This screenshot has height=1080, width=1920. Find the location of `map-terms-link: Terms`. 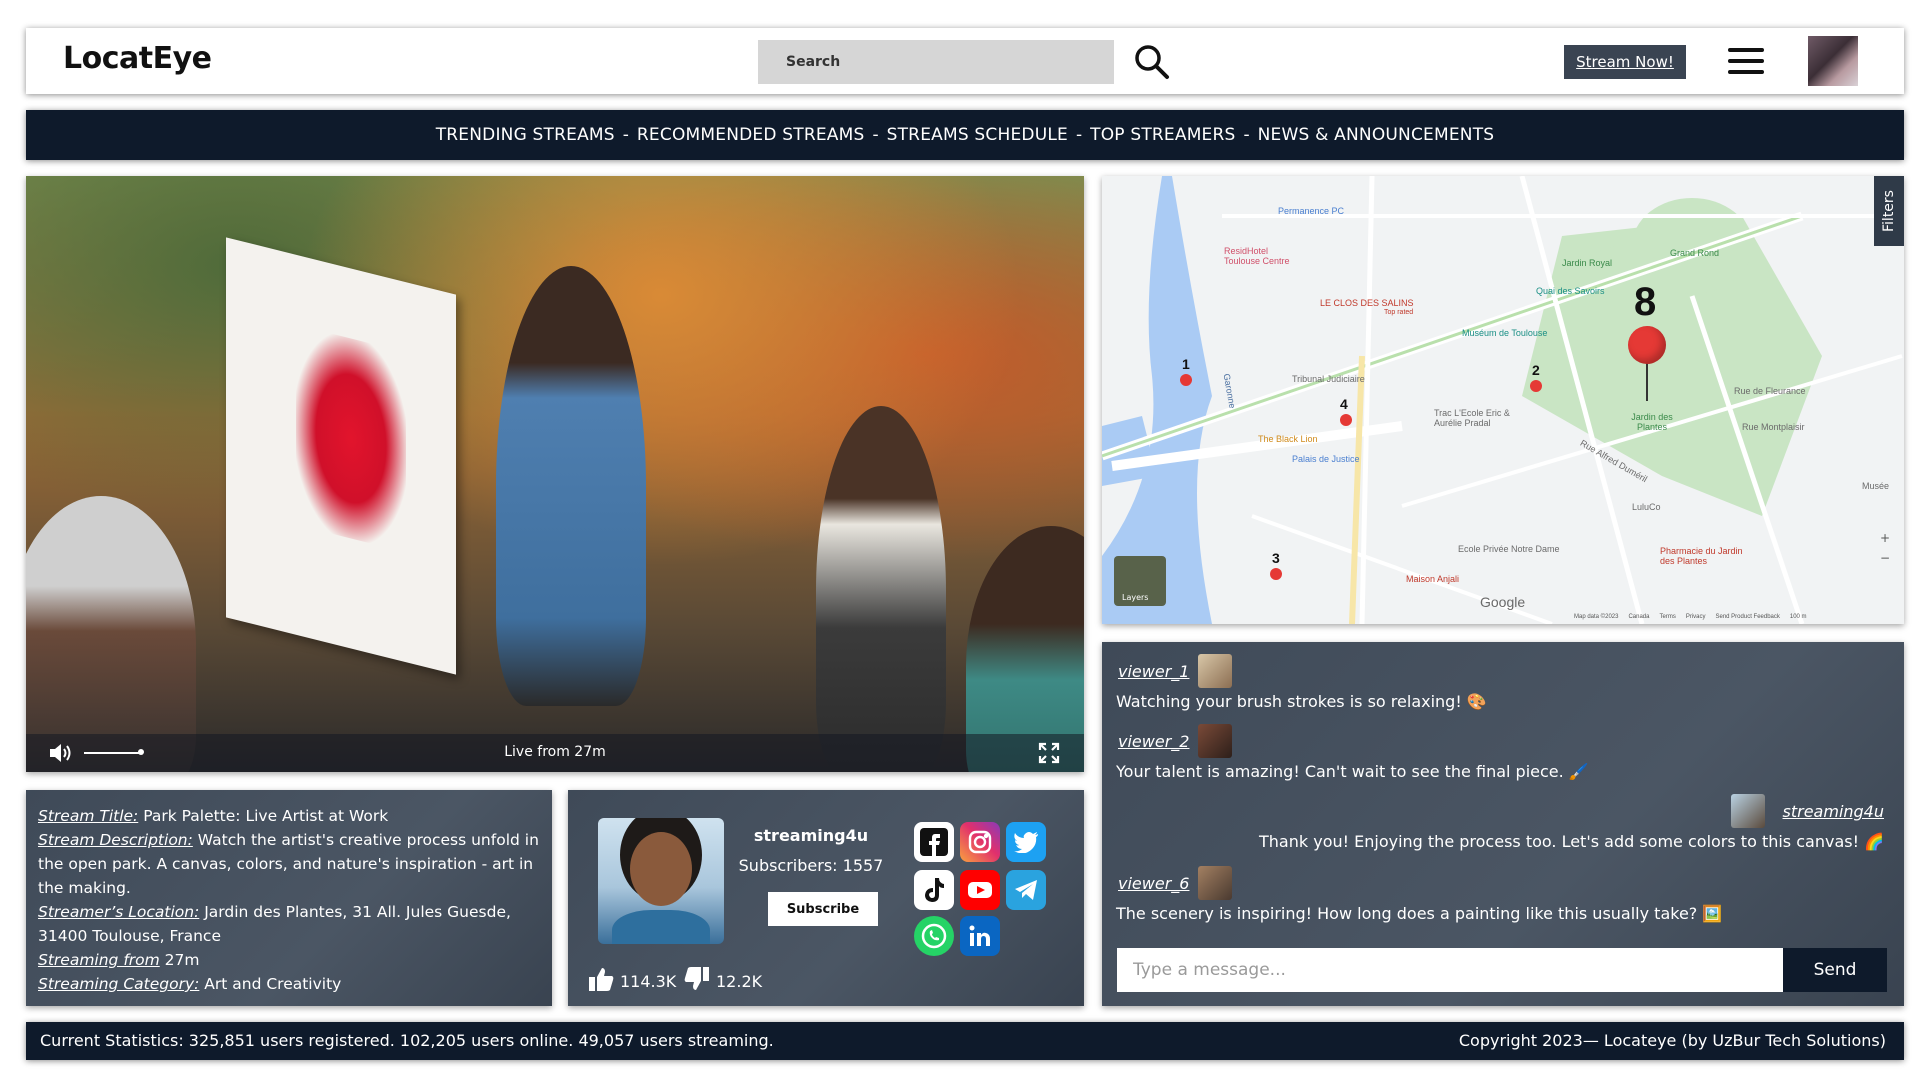

map-terms-link: Terms is located at coordinates (1667, 617).